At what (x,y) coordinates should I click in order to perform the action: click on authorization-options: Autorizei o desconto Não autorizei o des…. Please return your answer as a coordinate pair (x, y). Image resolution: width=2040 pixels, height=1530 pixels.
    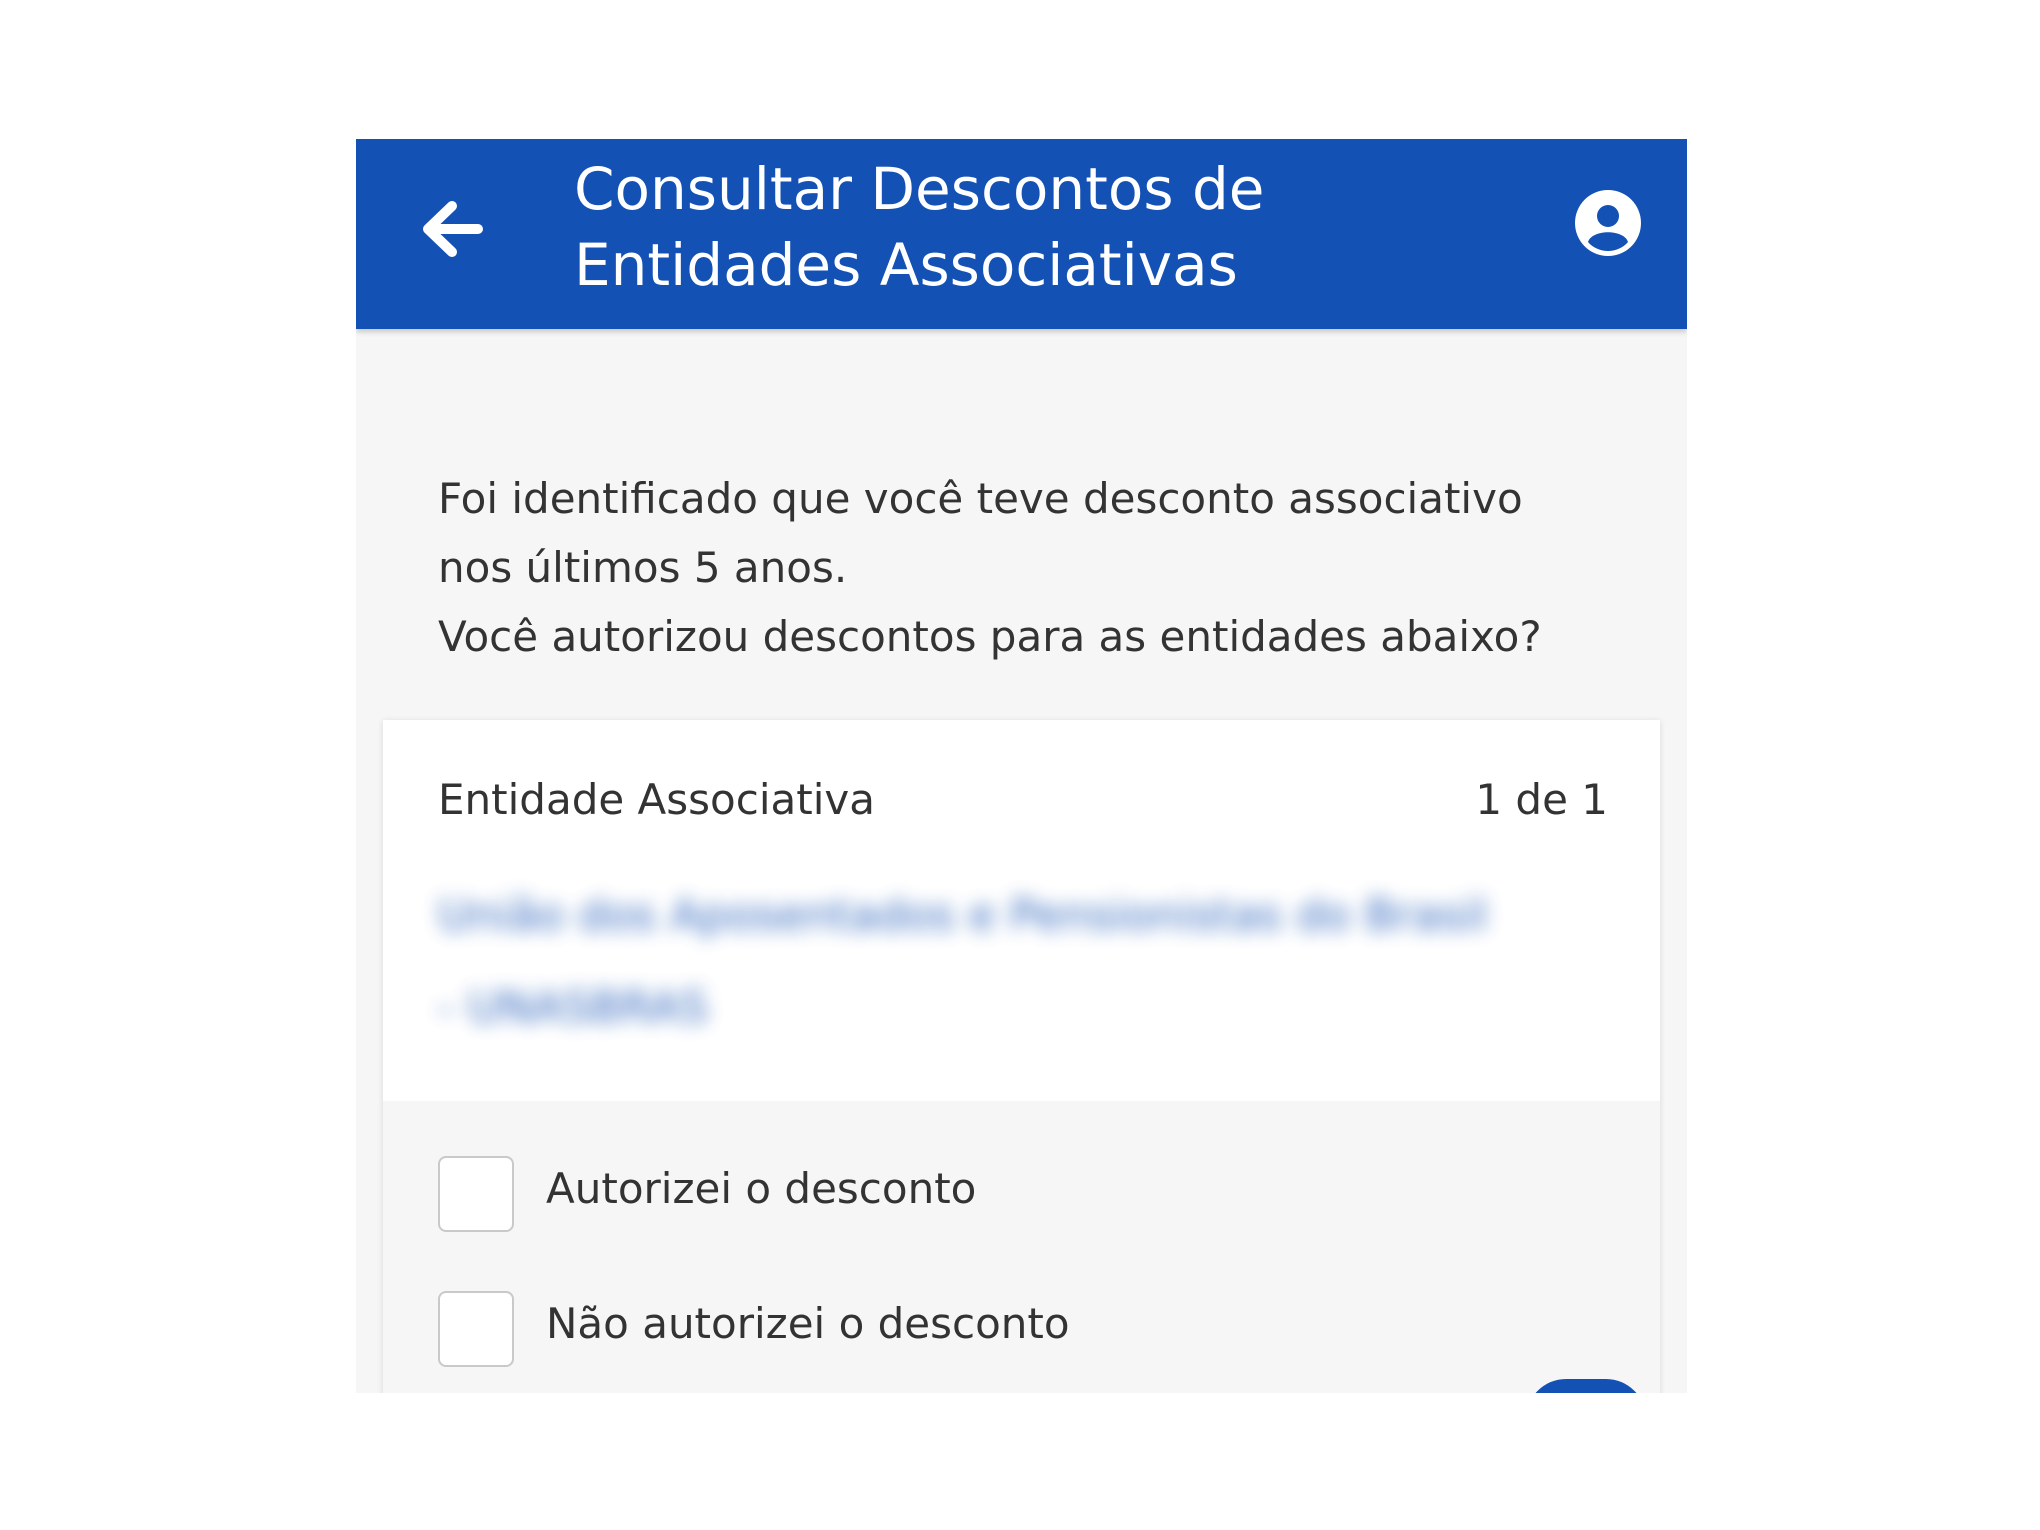
    Looking at the image, I should click on (1021, 1247).